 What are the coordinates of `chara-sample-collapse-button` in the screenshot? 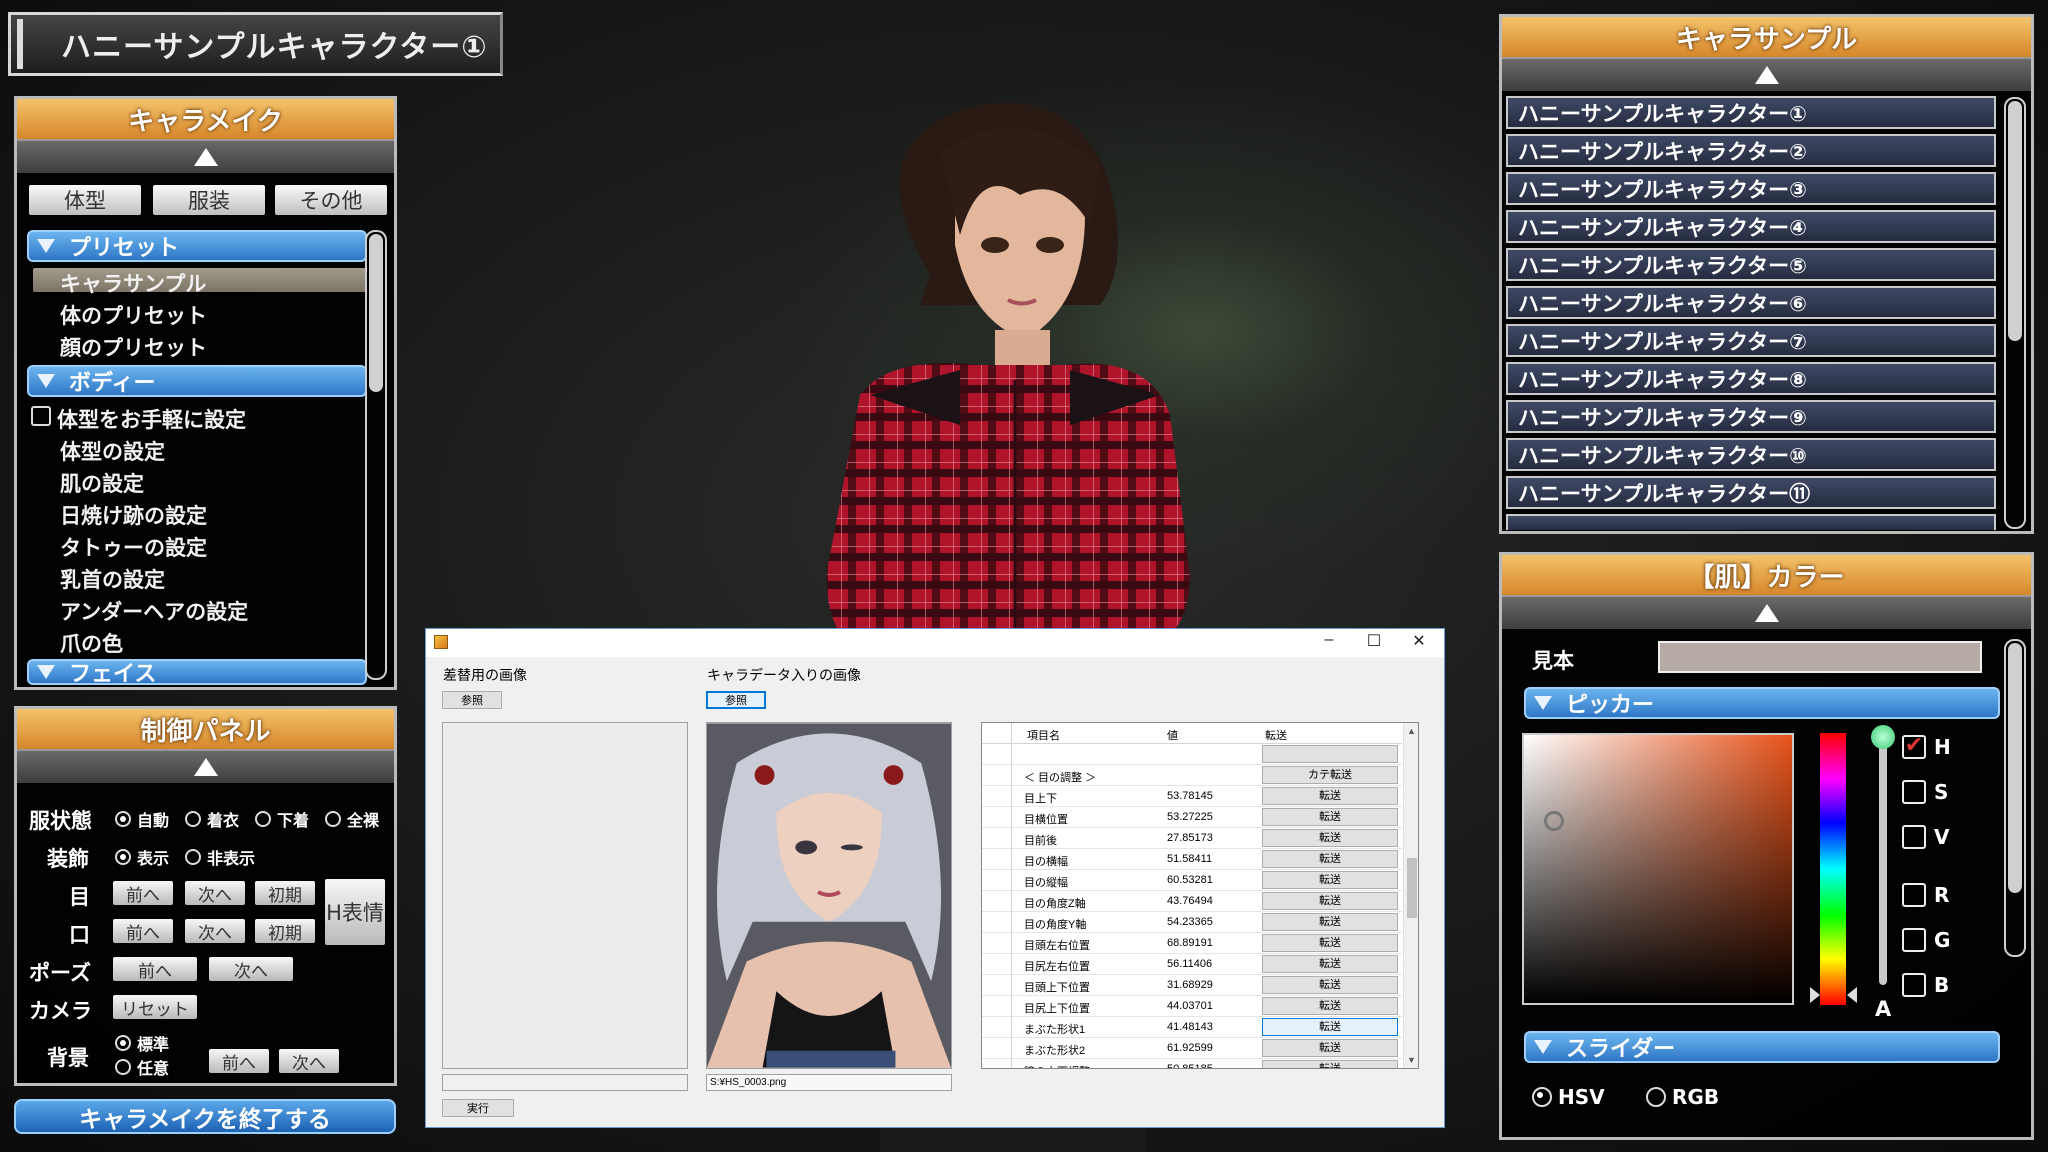 It's located at (1766, 74).